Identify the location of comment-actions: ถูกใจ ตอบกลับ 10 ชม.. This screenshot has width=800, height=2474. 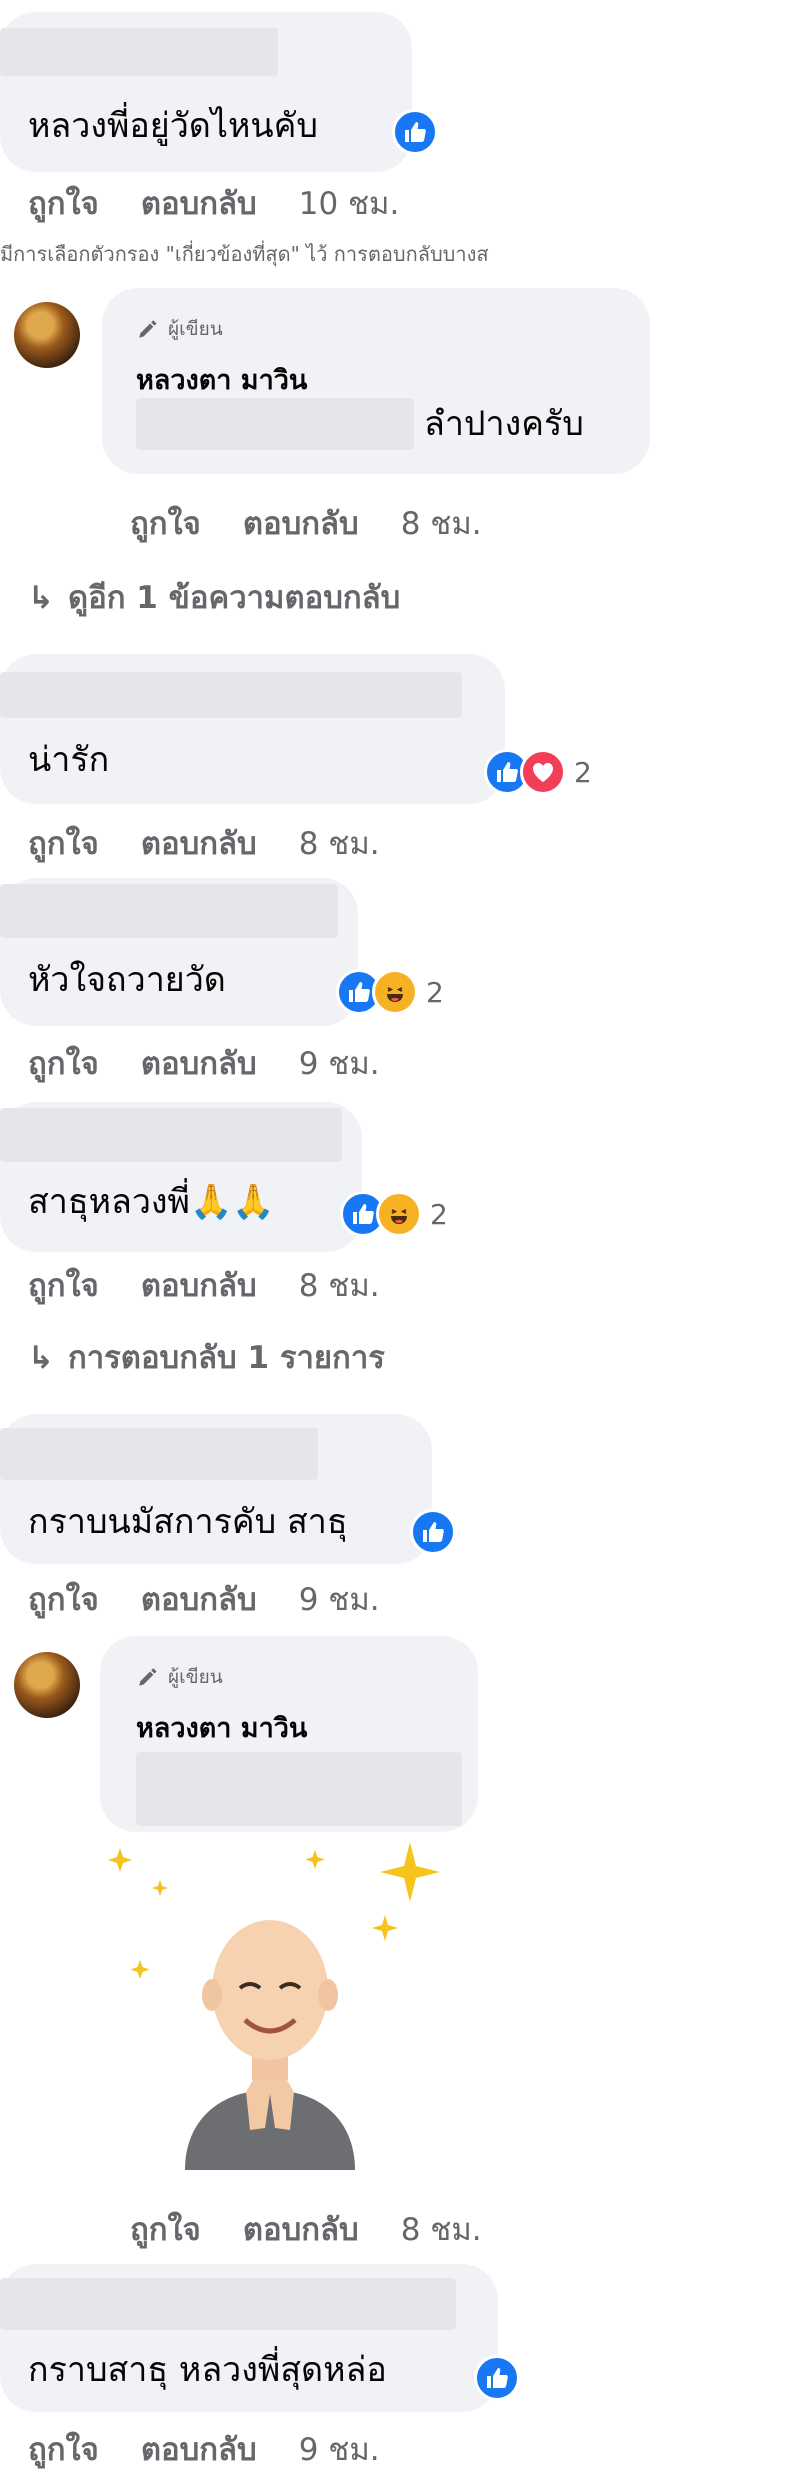
(234, 203).